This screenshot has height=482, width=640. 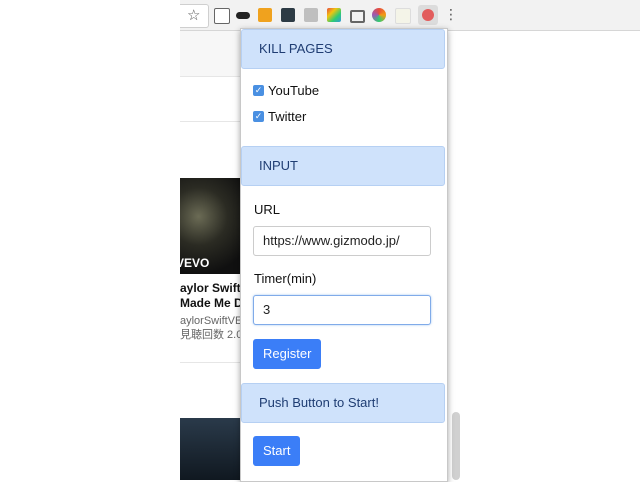 I want to click on url-input: https://www.gizmodo.jp/, so click(x=342, y=241).